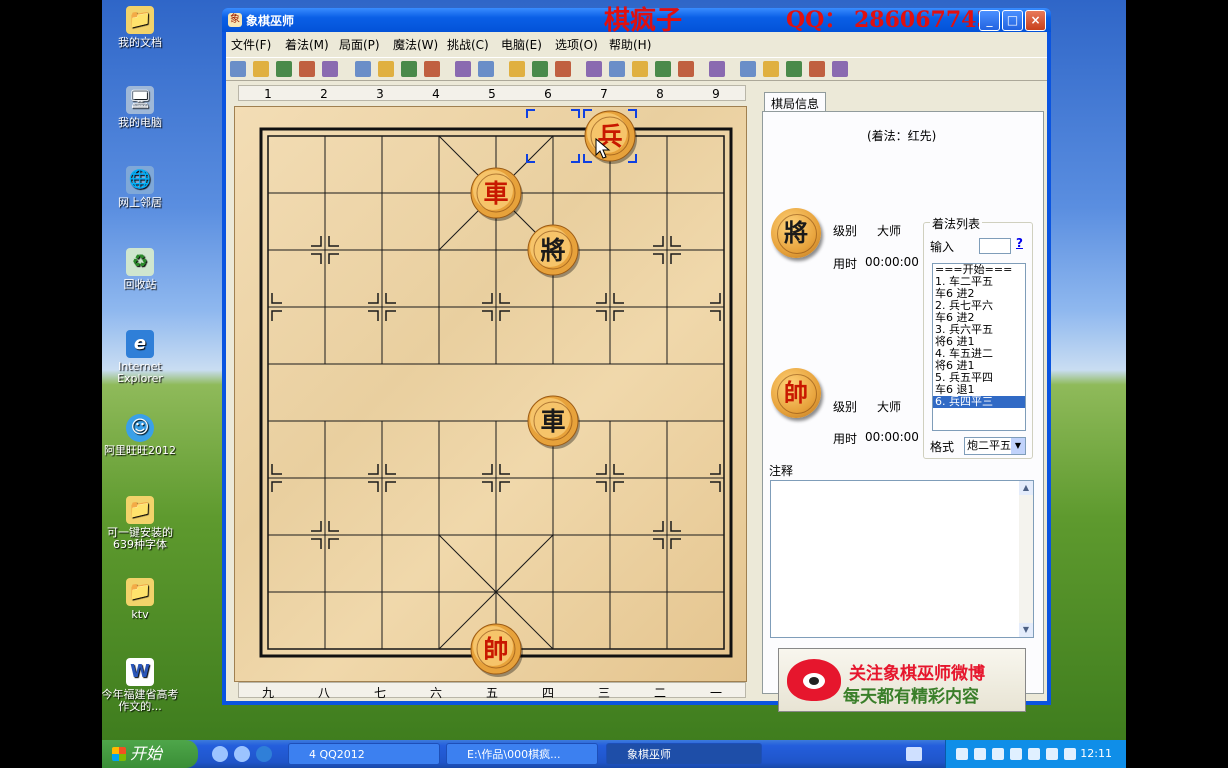 Image resolution: width=1228 pixels, height=768 pixels. What do you see at coordinates (902, 680) in the screenshot?
I see `weibo-banner: 关注象棋巫师微博 每天都有精彩内容` at bounding box center [902, 680].